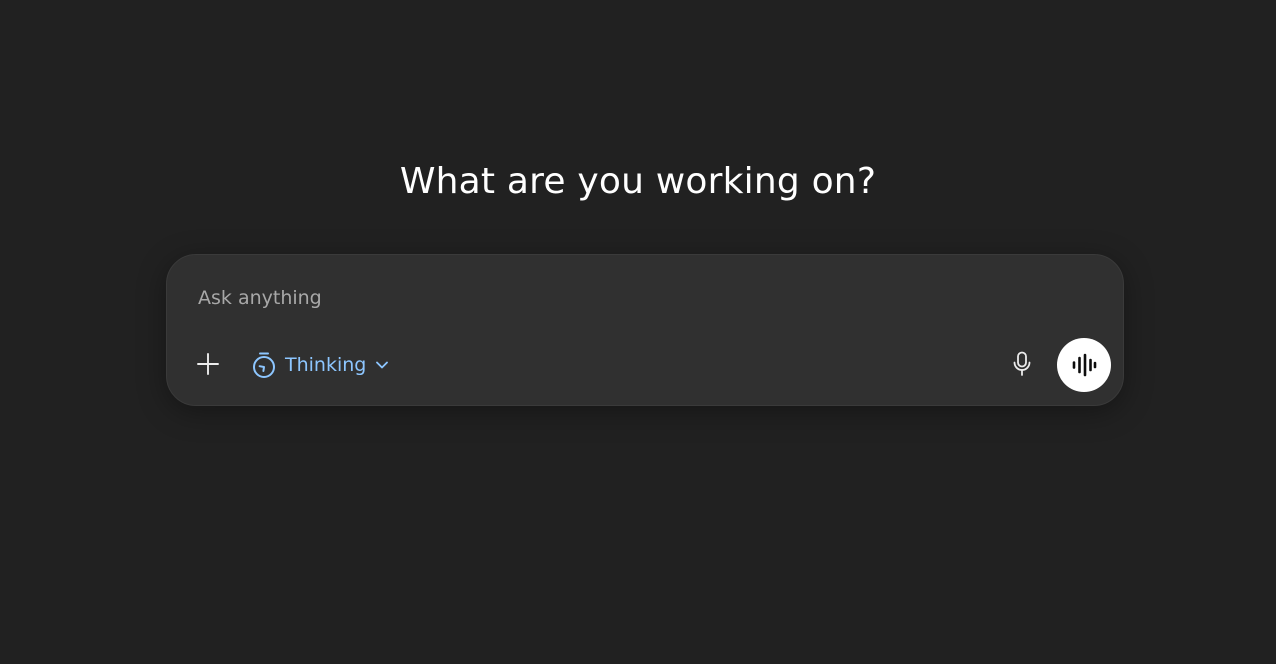 This screenshot has width=1276, height=664. Describe the element at coordinates (638, 182) in the screenshot. I see `page-heading: What are you working on?` at that location.